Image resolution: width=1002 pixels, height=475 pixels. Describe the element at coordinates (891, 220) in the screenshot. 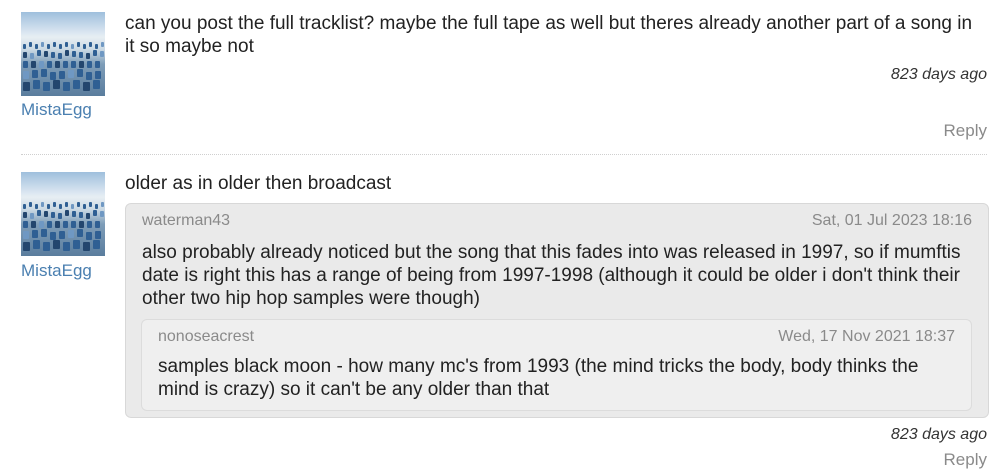

I see `quote-date: Sat, 01 Jul 2023 18:16` at that location.